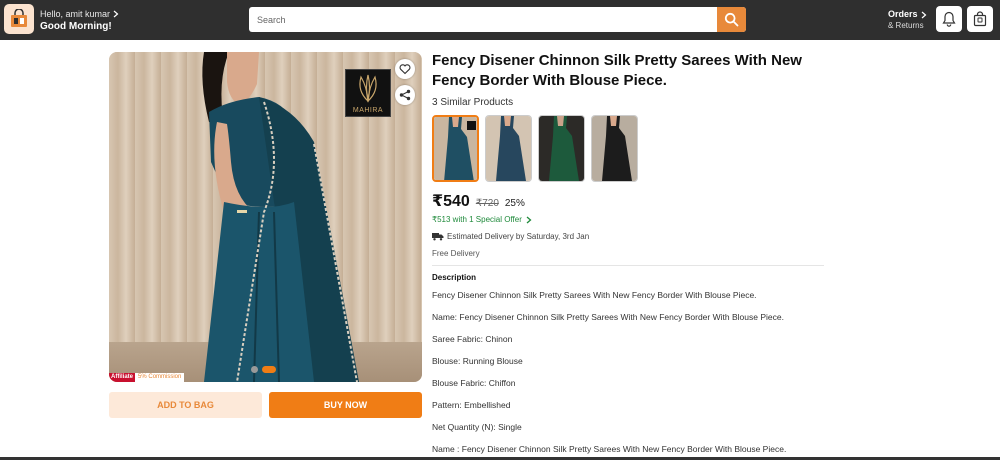  I want to click on offer-text: ₹513 with 1 Special Offer, so click(477, 219).